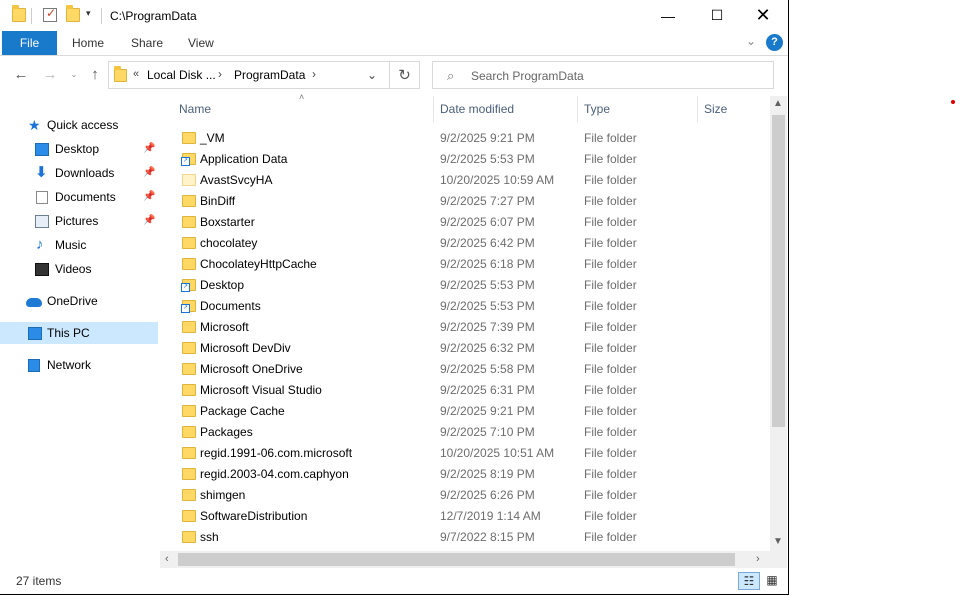 The height and width of the screenshot is (595, 956). I want to click on sidebar-item-desktop: Desktop 📌, so click(79, 149).